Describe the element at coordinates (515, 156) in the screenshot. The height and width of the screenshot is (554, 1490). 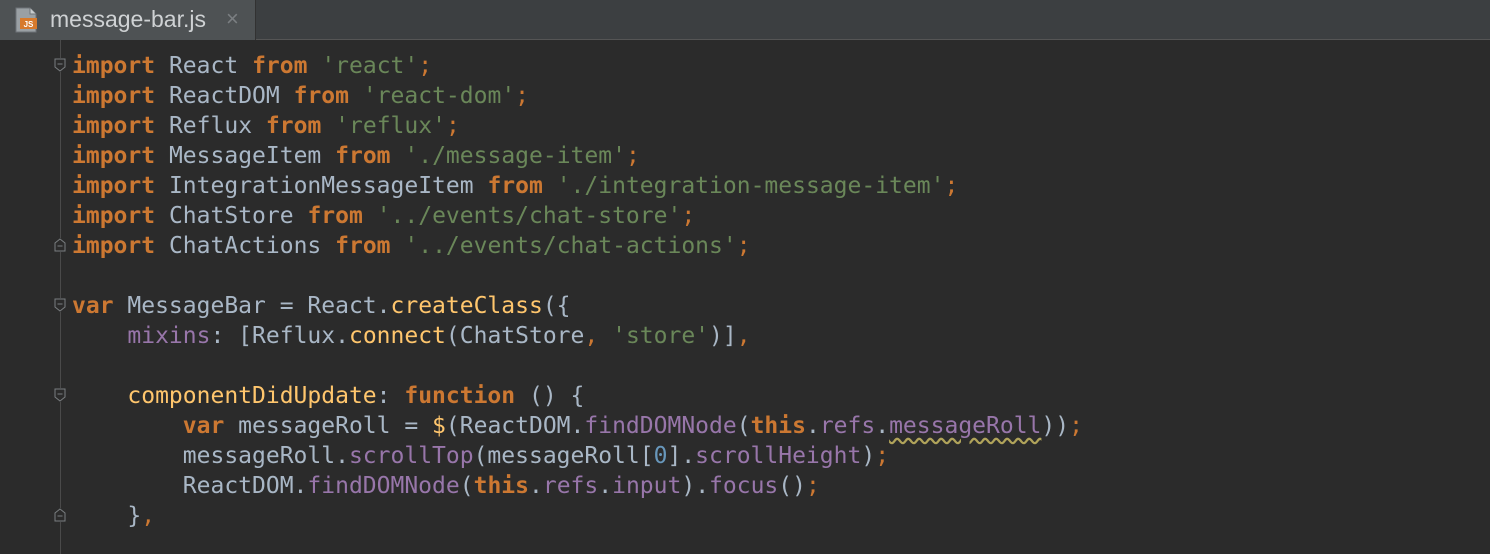
I see `string-literal: './message-item'` at that location.